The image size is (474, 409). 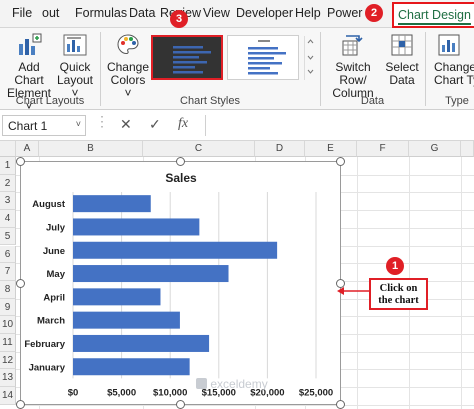 What do you see at coordinates (8, 183) in the screenshot?
I see `row-header-2: 2` at bounding box center [8, 183].